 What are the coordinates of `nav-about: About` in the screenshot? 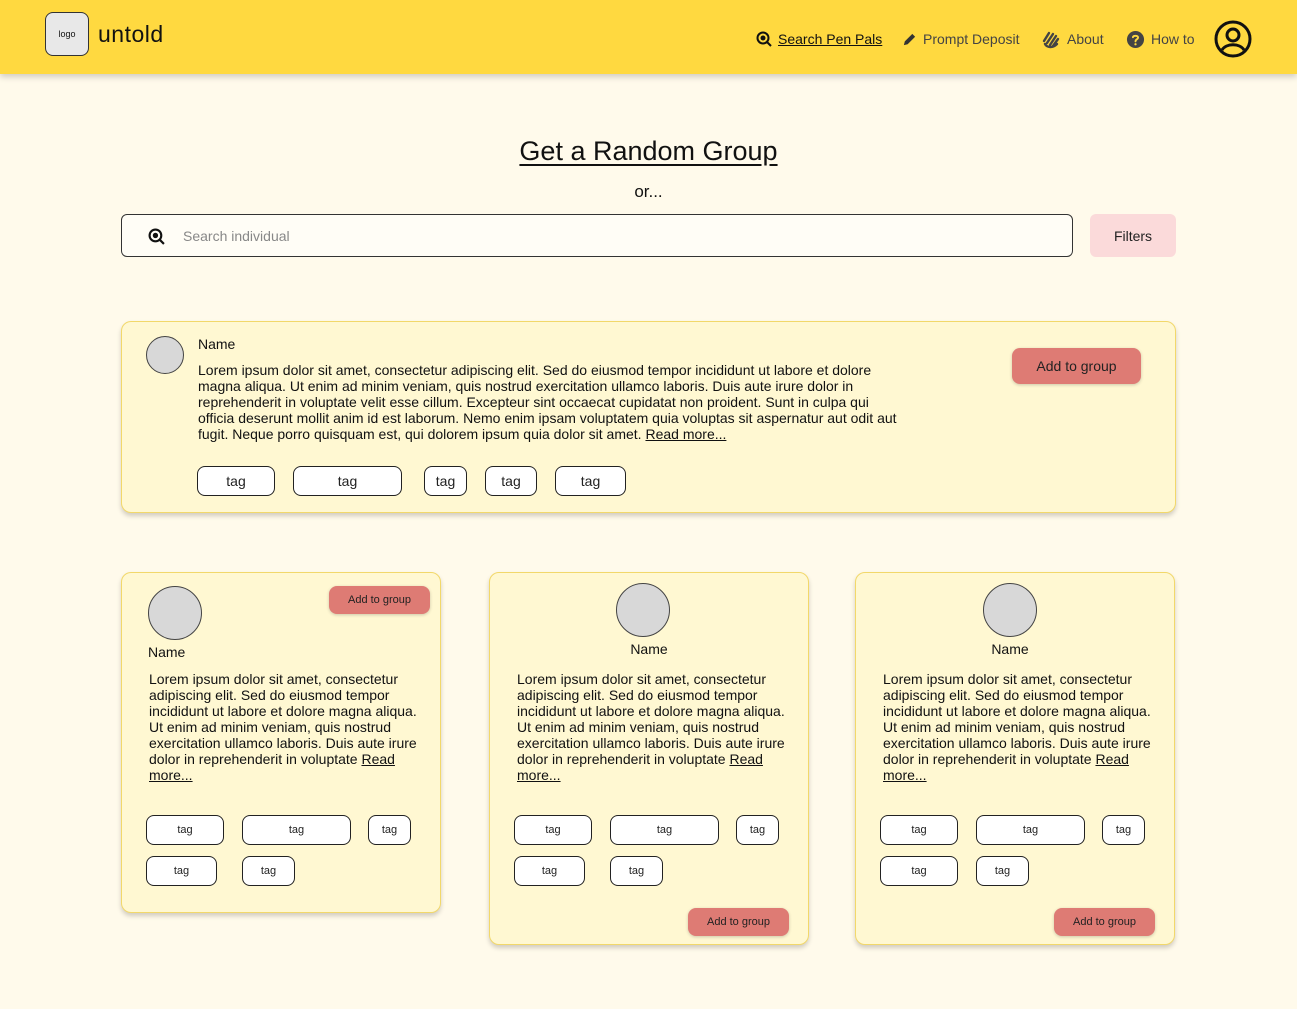 It's located at (1072, 39).